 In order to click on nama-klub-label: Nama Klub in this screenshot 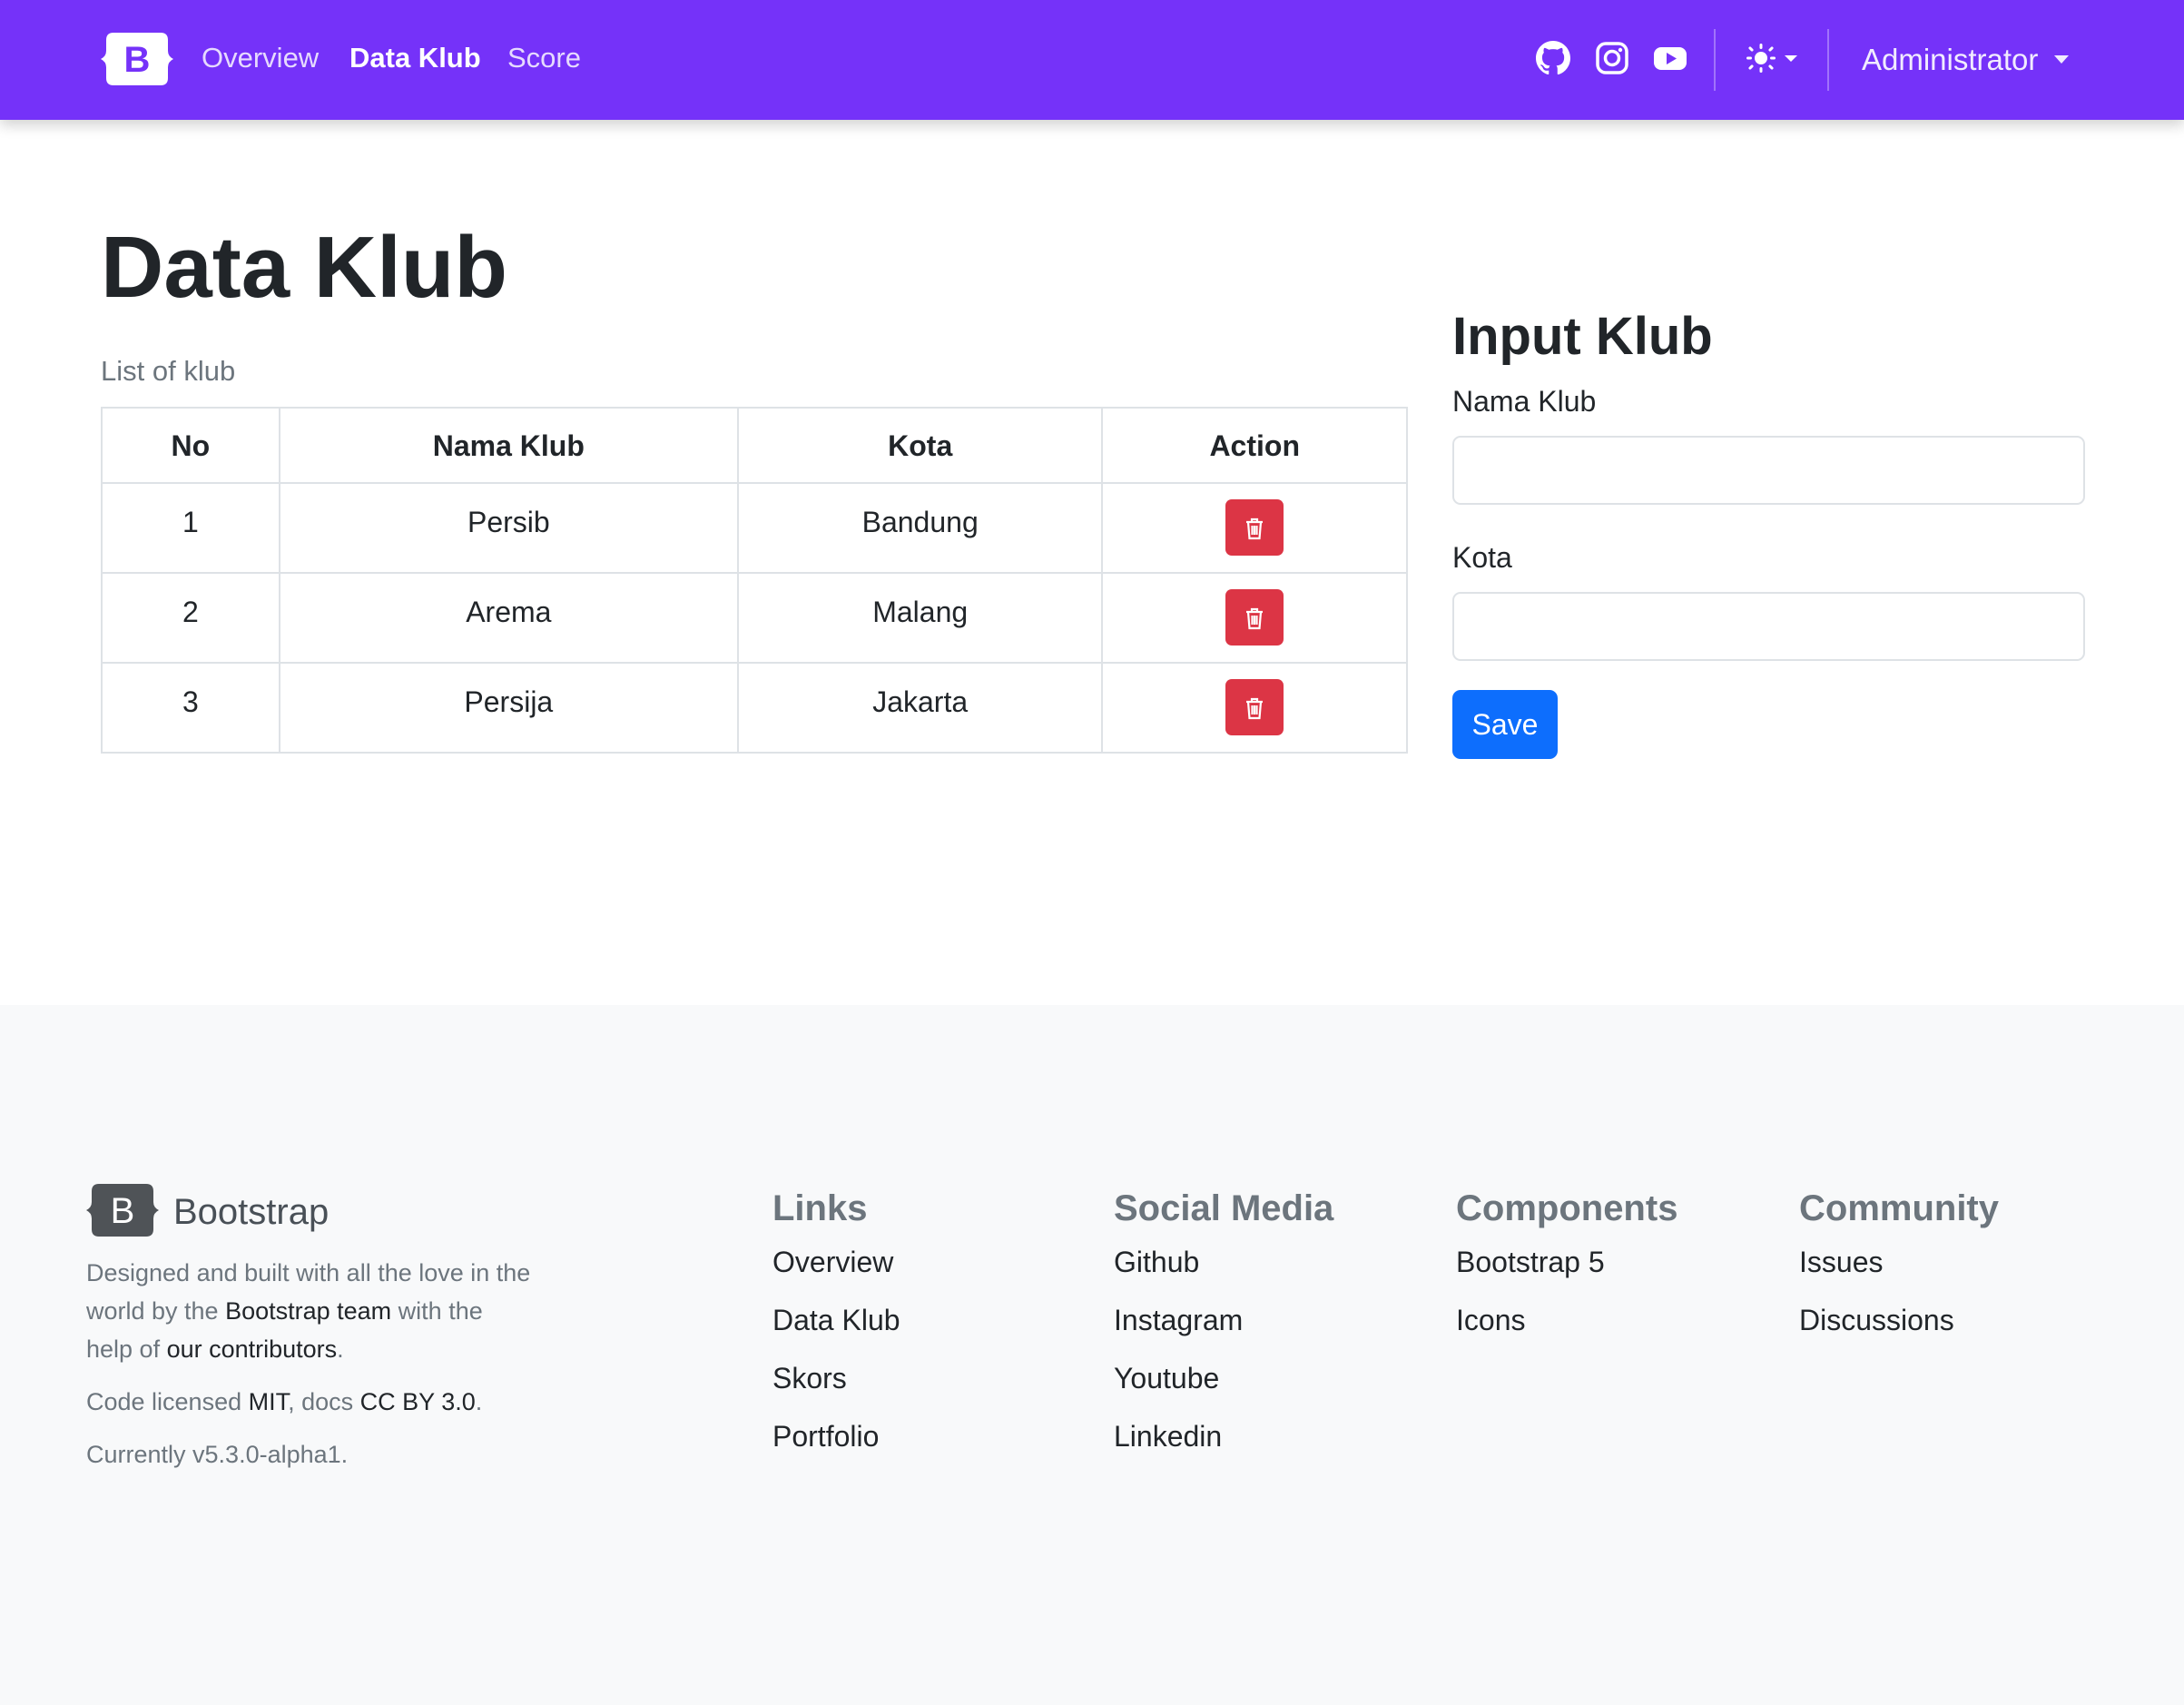, I will do `click(1524, 401)`.